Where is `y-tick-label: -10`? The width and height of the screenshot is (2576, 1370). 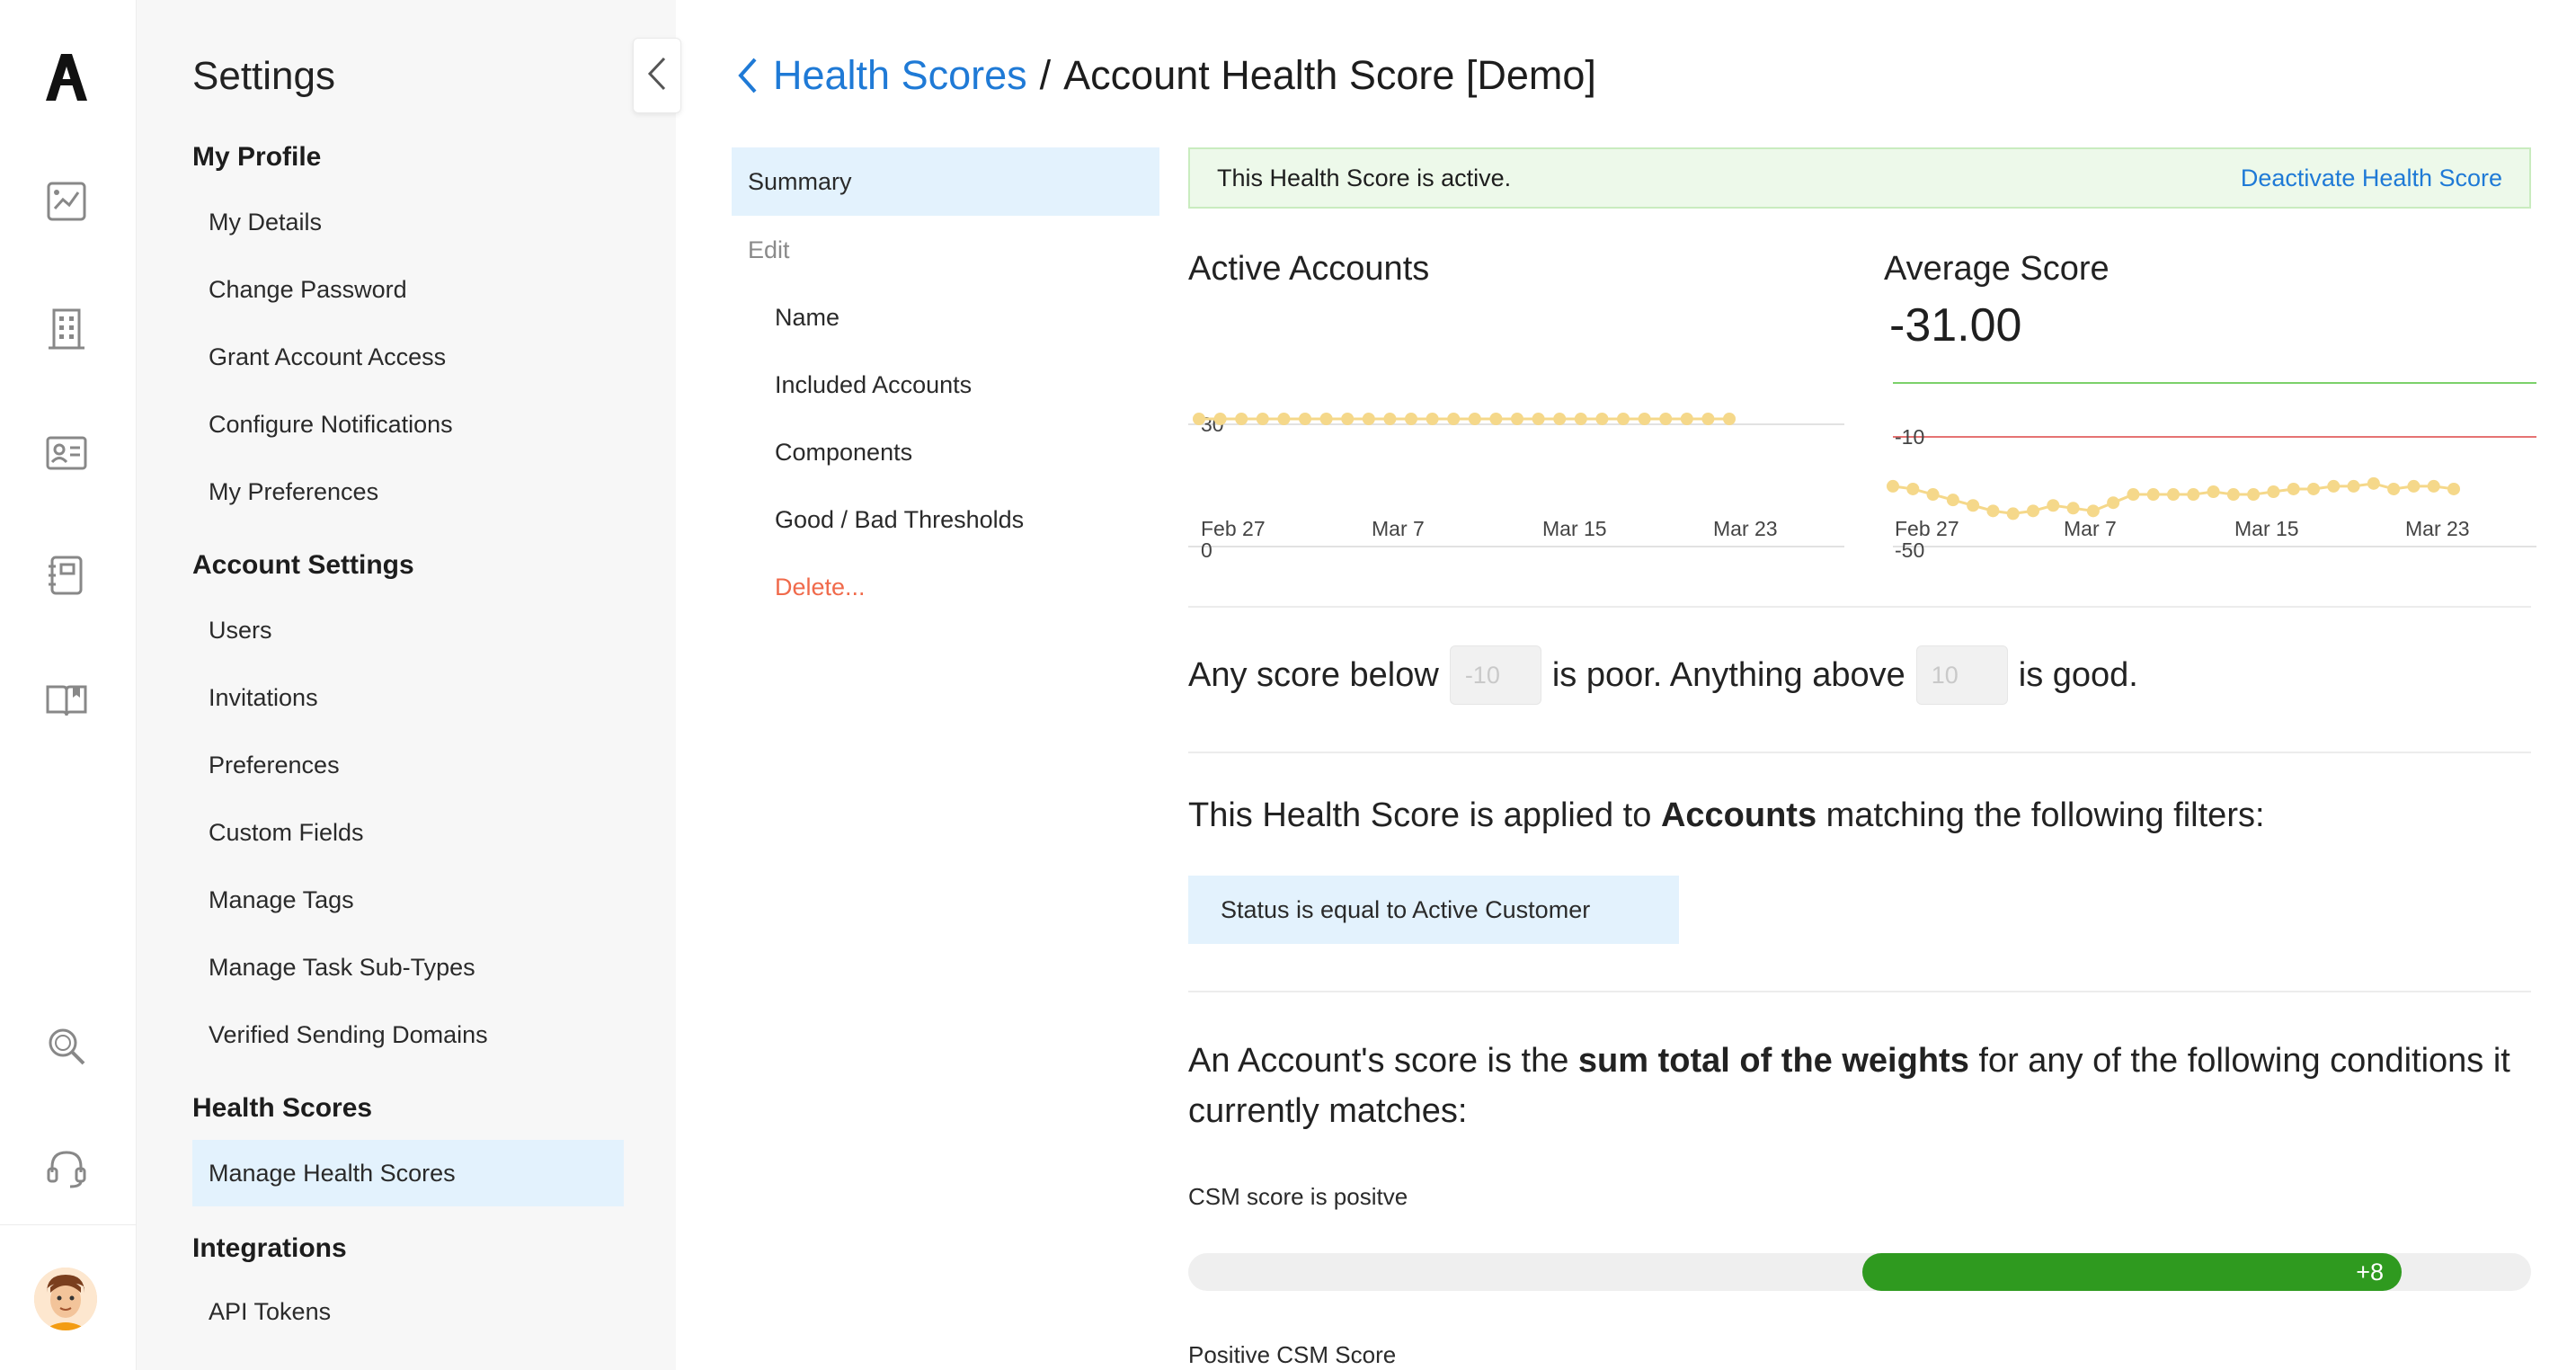 y-tick-label: -10 is located at coordinates (1909, 437).